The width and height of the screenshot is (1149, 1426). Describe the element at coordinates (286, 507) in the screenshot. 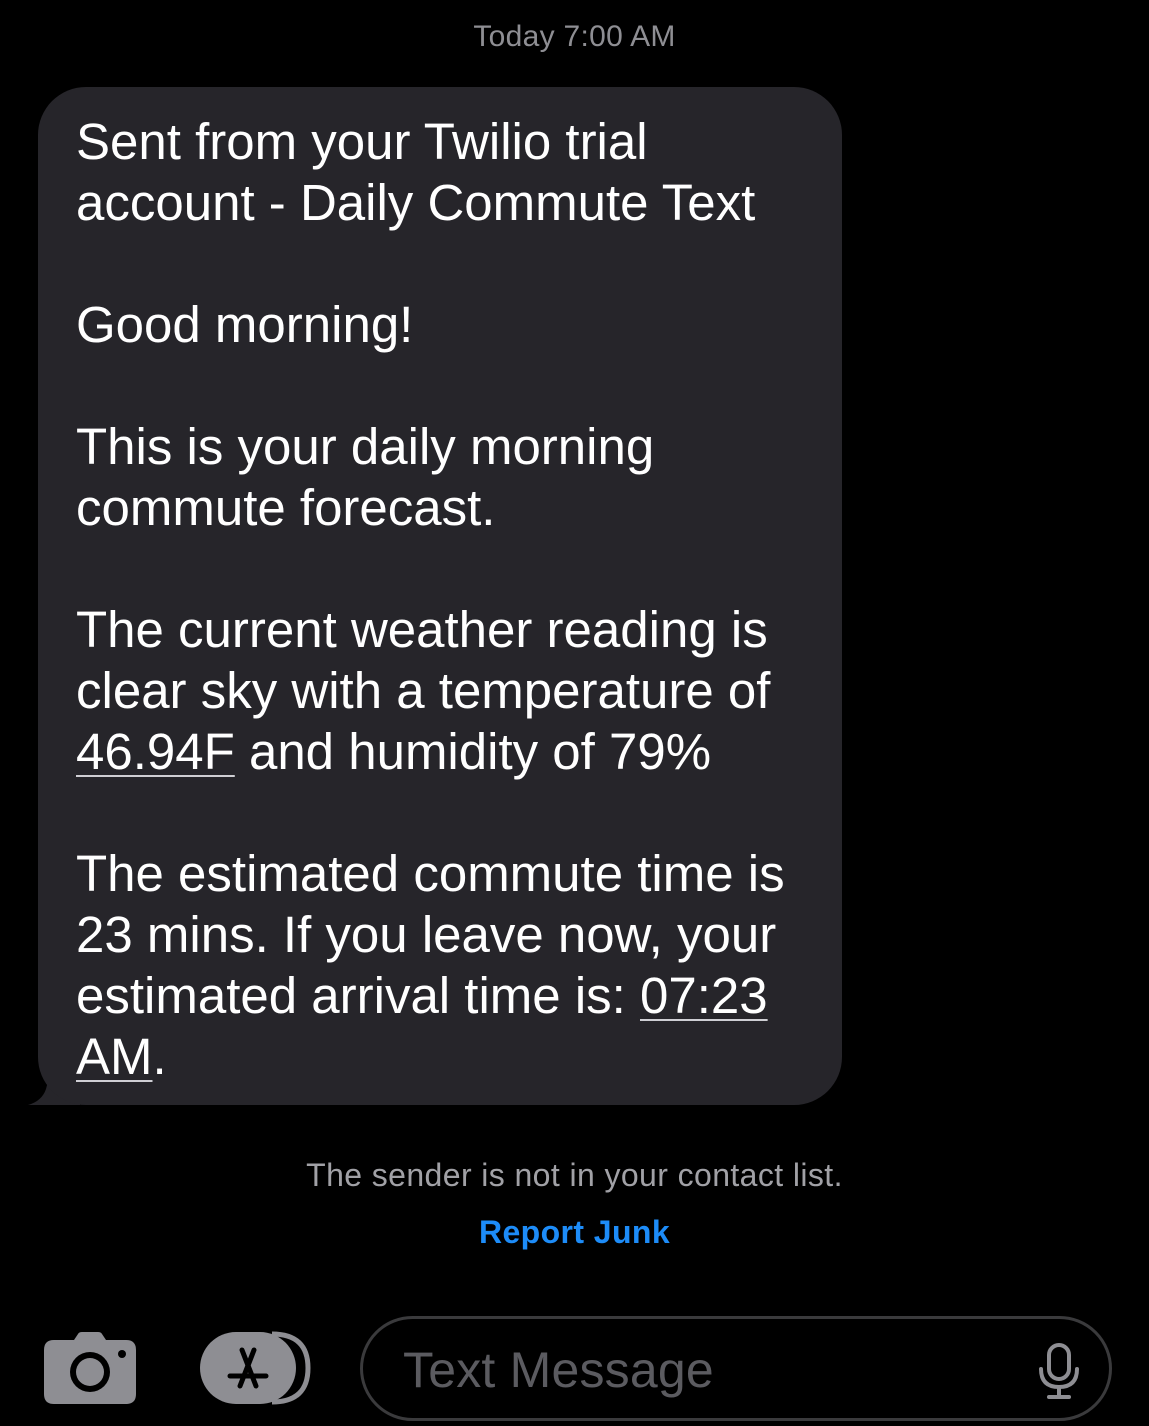

I see `message-line: commute forecast.` at that location.